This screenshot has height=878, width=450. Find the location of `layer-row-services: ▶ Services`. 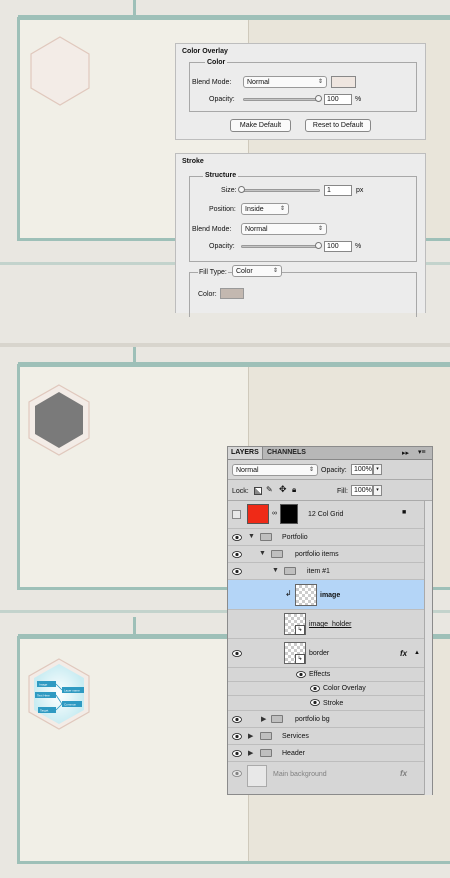

layer-row-services: ▶ Services is located at coordinates (326, 736).